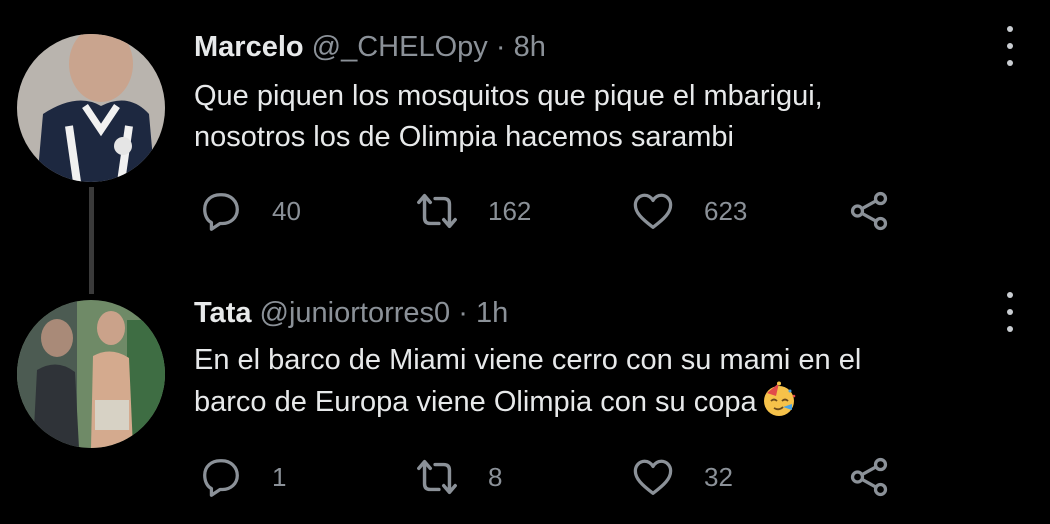 The image size is (1050, 524). I want to click on avatar-image-marcelo, so click(91, 108).